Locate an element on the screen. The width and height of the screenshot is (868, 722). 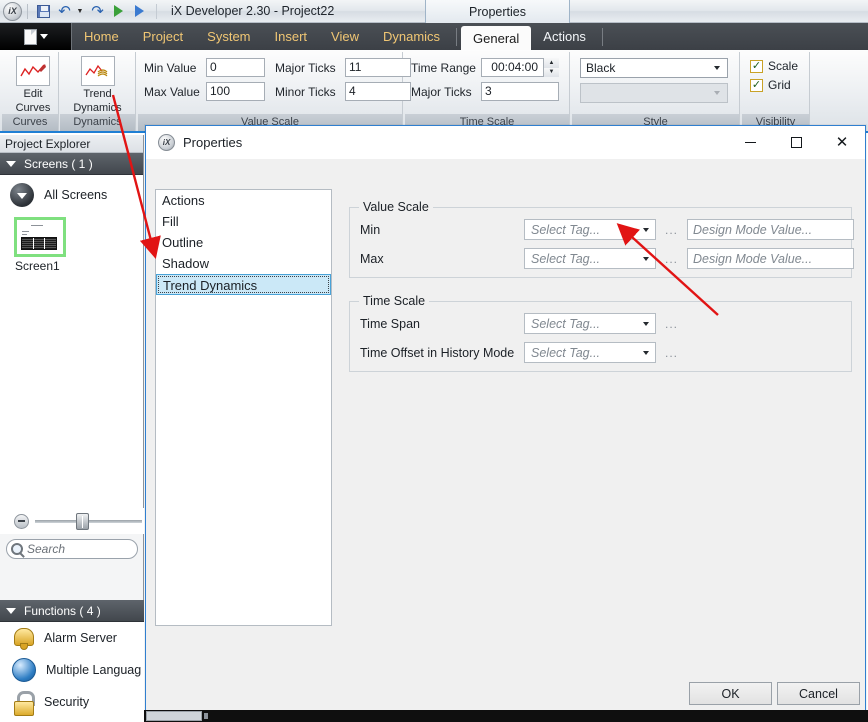
function-item-multiple-languages: Multiple Languag is located at coordinates (72, 670).